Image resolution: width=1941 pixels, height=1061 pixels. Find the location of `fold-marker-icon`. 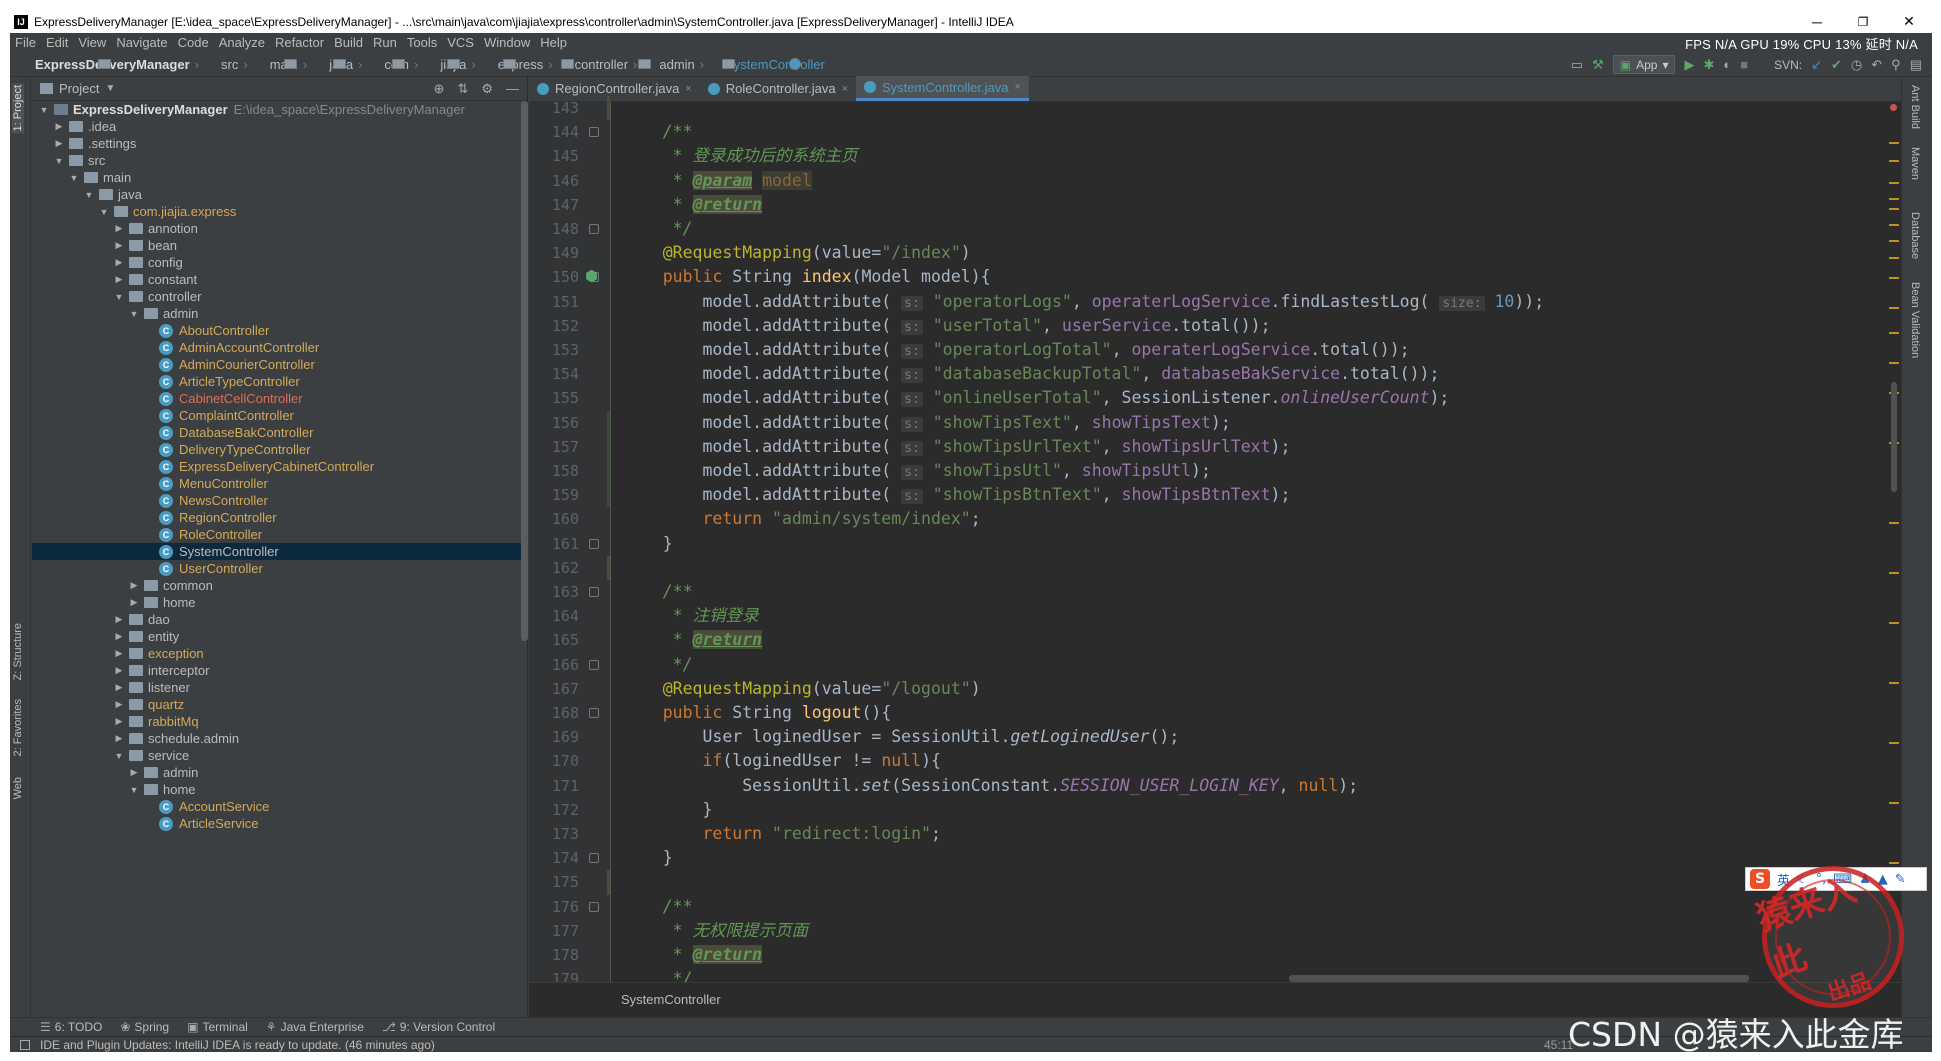

fold-marker-icon is located at coordinates (594, 229).